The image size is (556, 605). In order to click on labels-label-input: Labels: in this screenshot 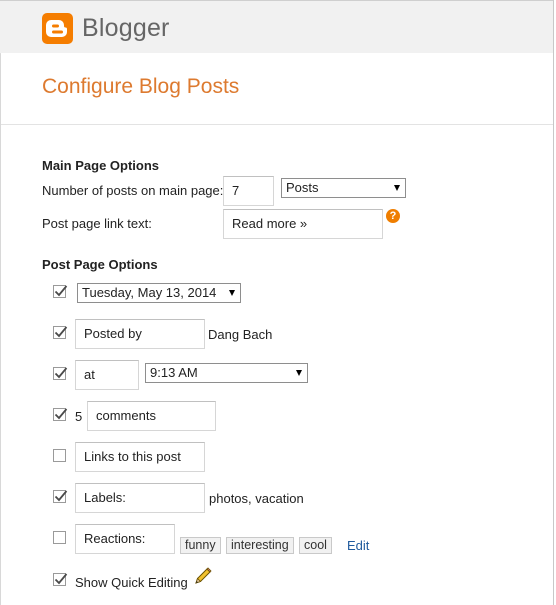, I will do `click(140, 498)`.